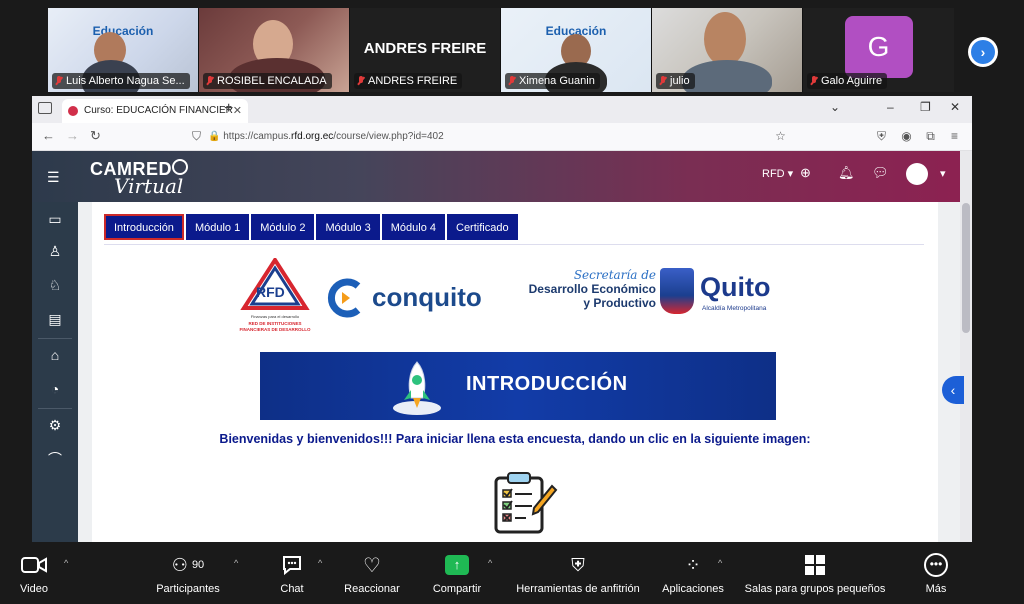  I want to click on apps-options-caret-icon: ^, so click(720, 563).